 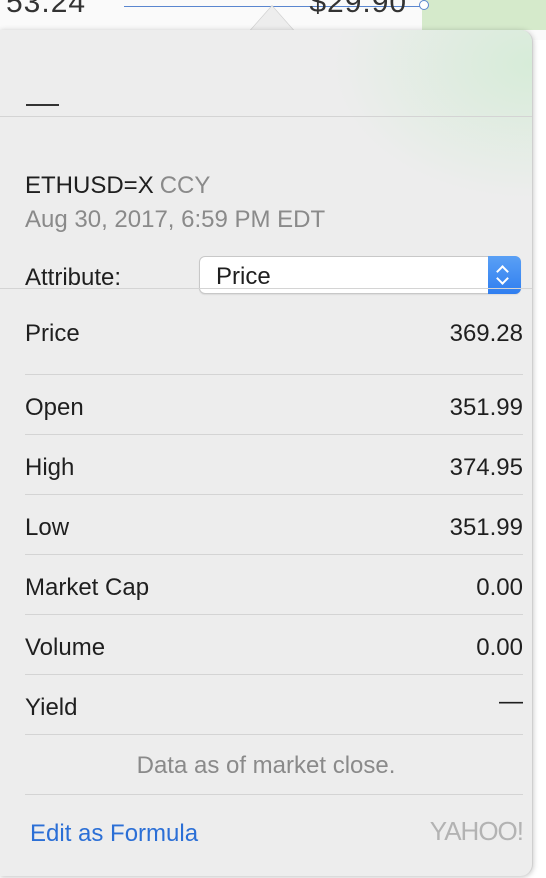 What do you see at coordinates (51, 707) in the screenshot?
I see `field-label: Yield` at bounding box center [51, 707].